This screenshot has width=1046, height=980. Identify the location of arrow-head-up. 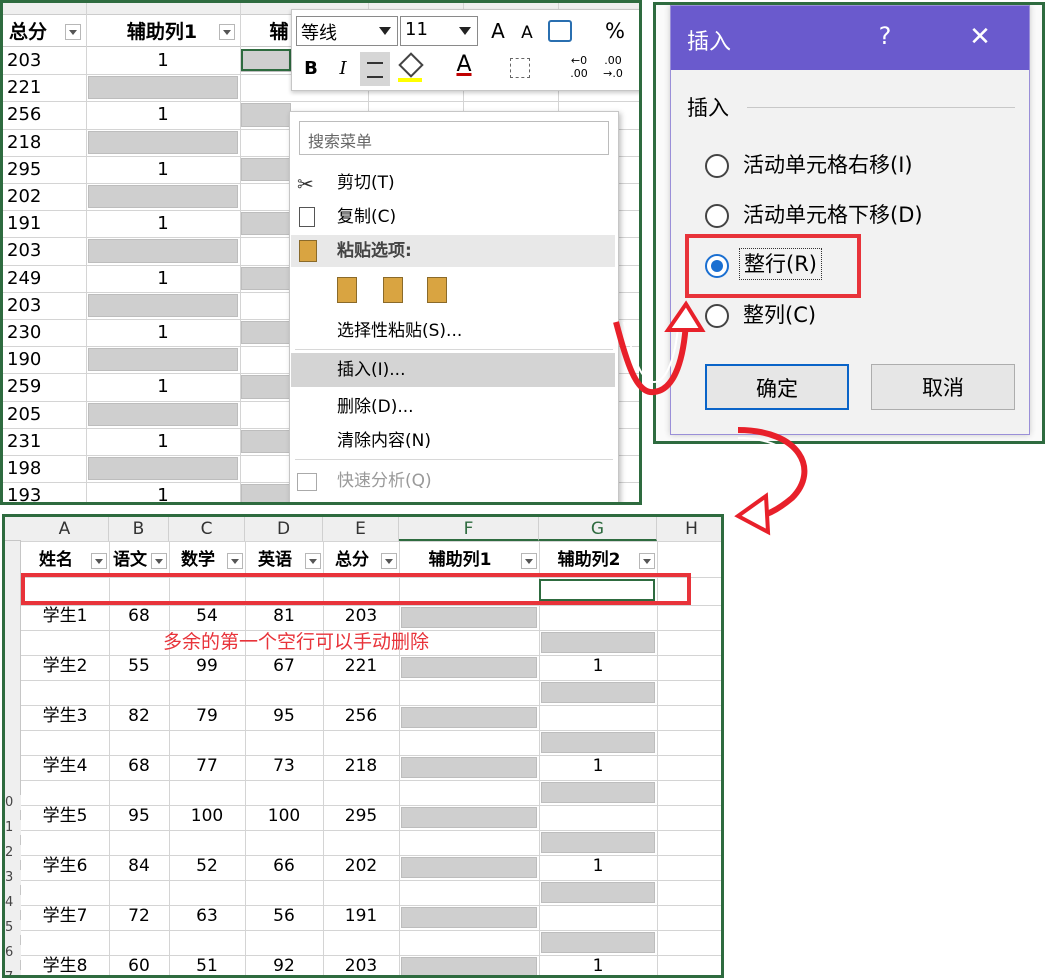
(685, 316).